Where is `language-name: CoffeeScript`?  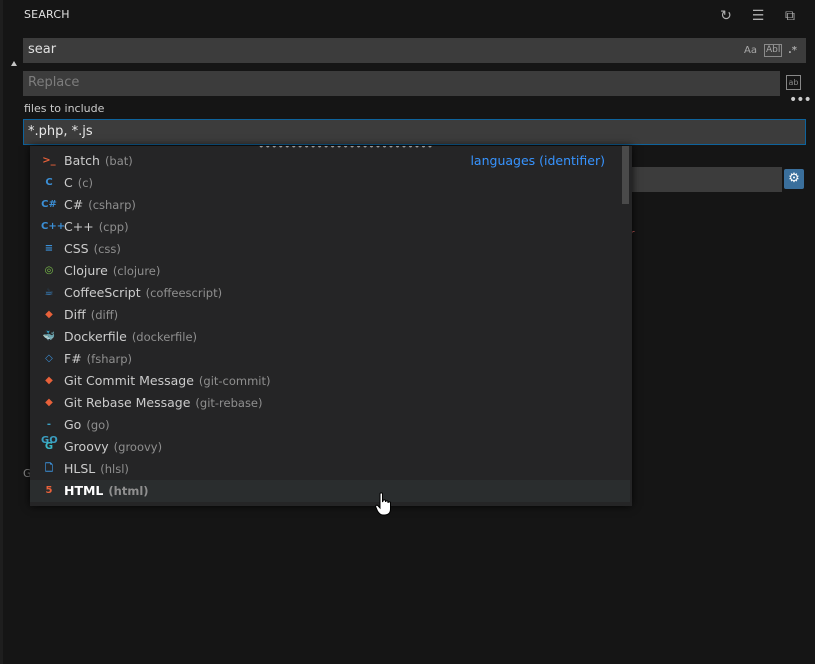 language-name: CoffeeScript is located at coordinates (102, 292).